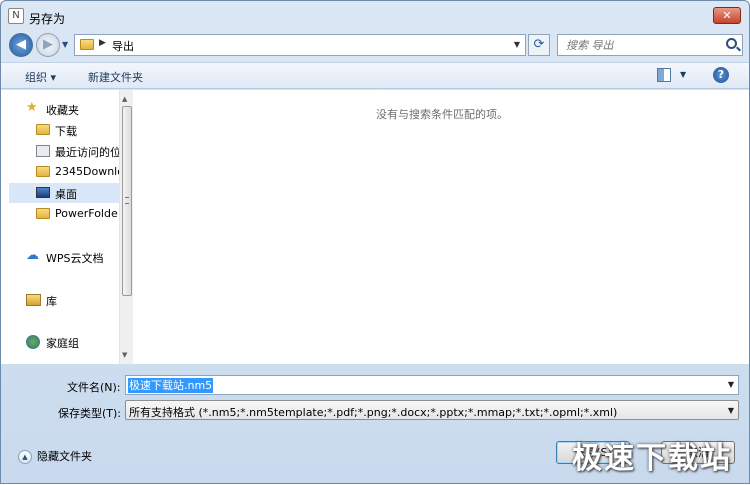  I want to click on filename-value: 极速下载站.nm5, so click(171, 385).